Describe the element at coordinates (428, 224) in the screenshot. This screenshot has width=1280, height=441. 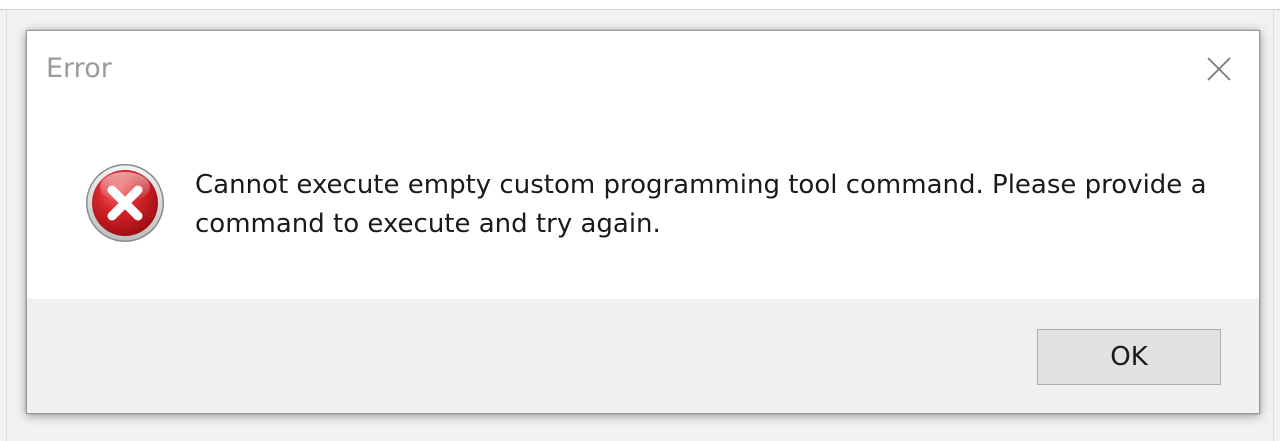
I see `error-message-line: command to execute and try again.` at that location.